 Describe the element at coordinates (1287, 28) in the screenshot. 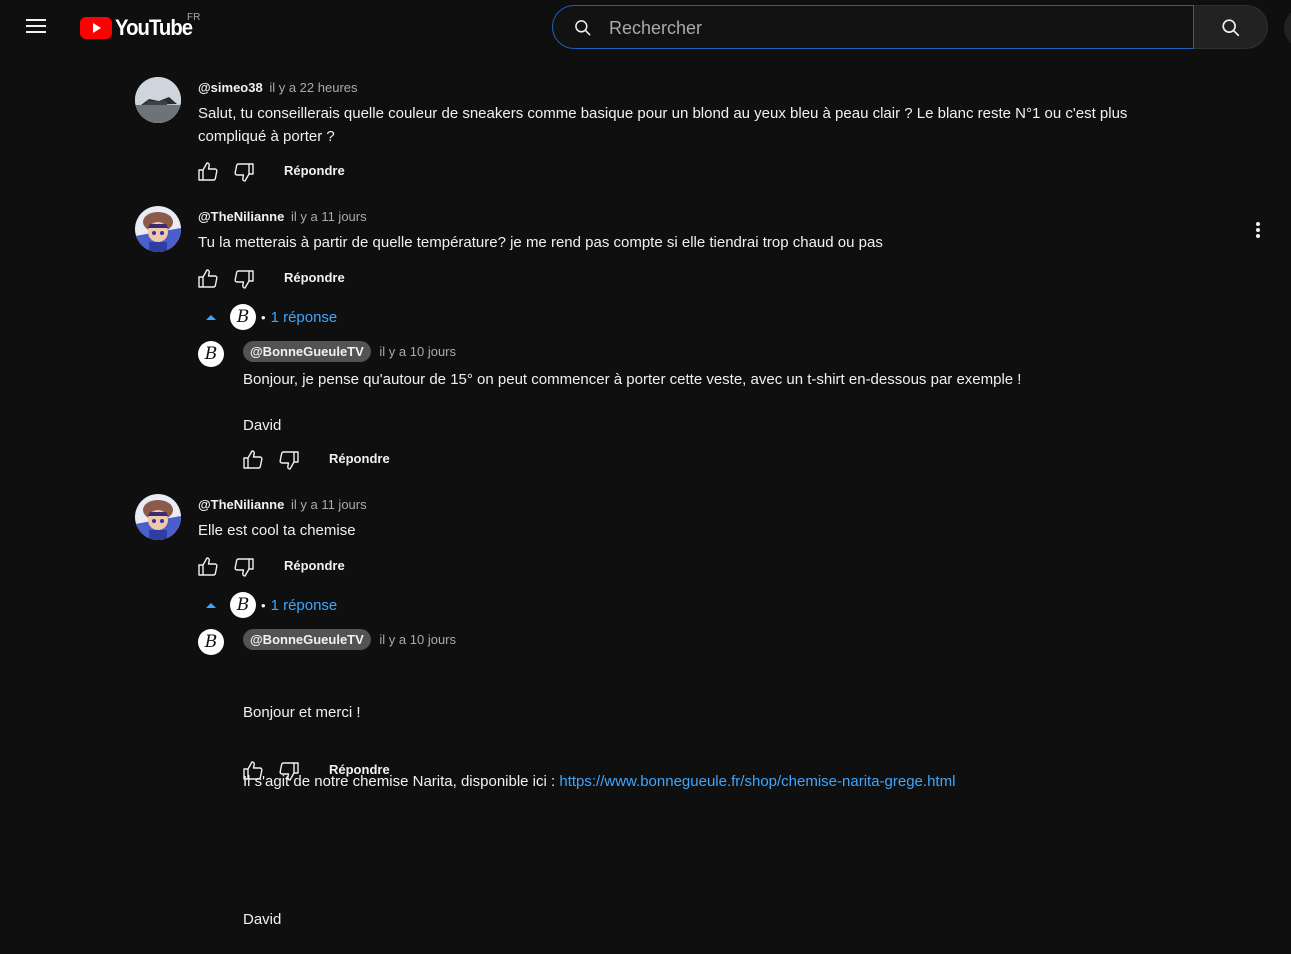

I see `voice-search-button` at that location.